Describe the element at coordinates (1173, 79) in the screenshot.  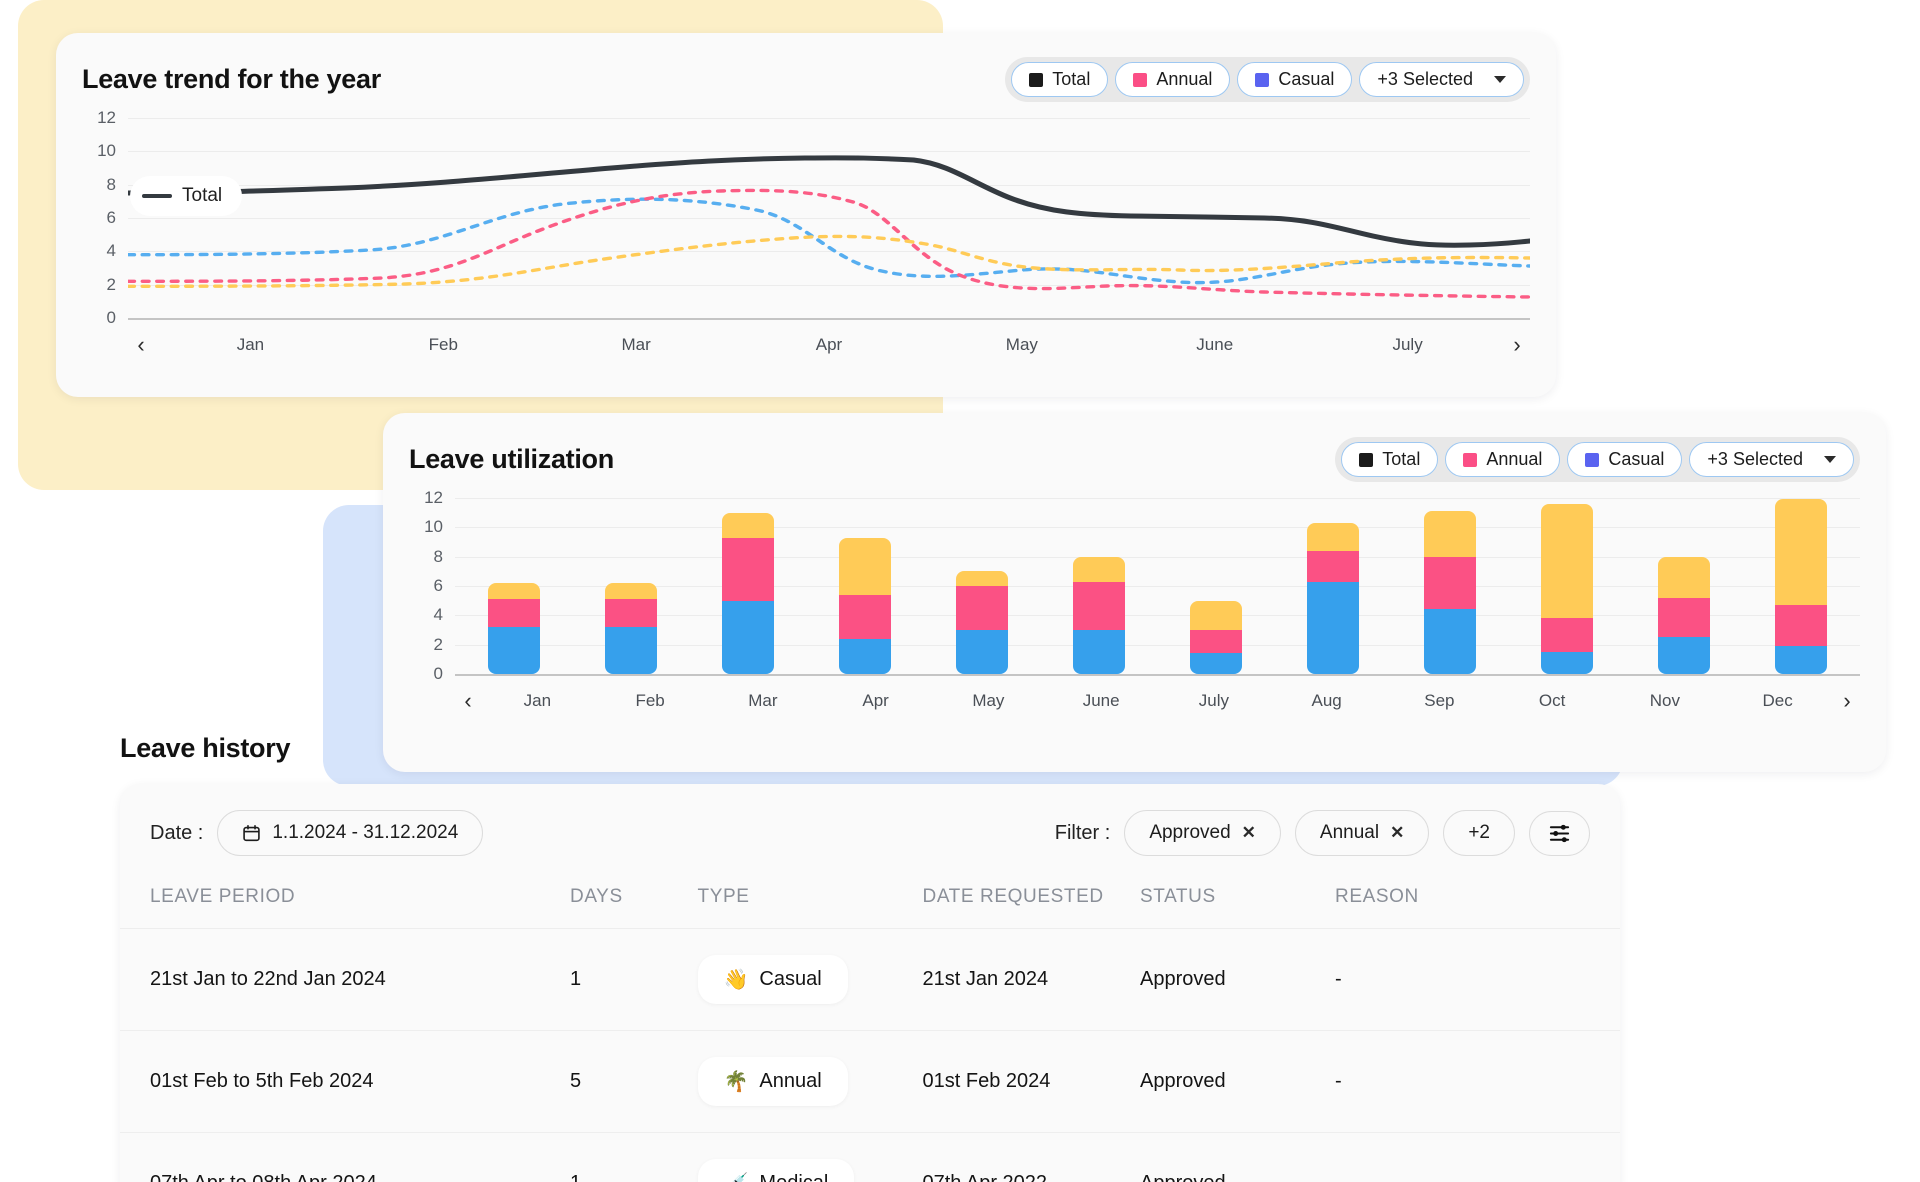
I see `legend-chip-annual: Annual` at that location.